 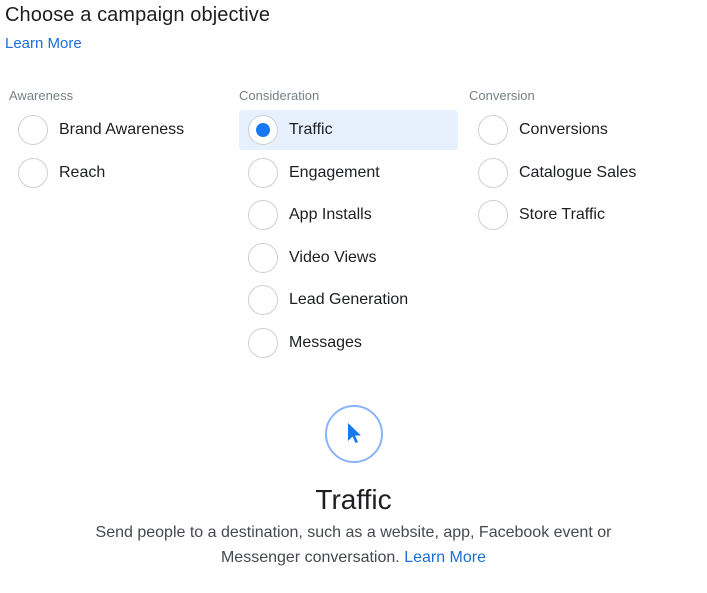 I want to click on learn-more-link: Learn More, so click(x=43, y=43).